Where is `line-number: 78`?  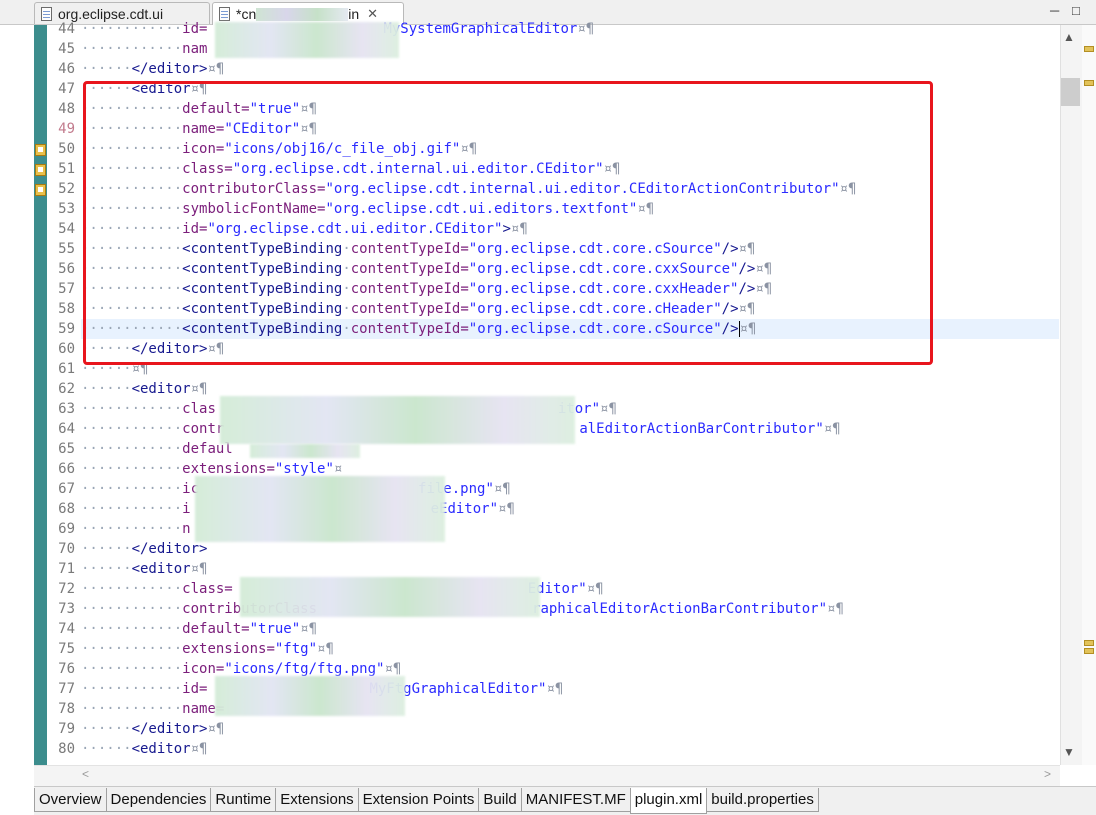
line-number: 78 is located at coordinates (66, 709).